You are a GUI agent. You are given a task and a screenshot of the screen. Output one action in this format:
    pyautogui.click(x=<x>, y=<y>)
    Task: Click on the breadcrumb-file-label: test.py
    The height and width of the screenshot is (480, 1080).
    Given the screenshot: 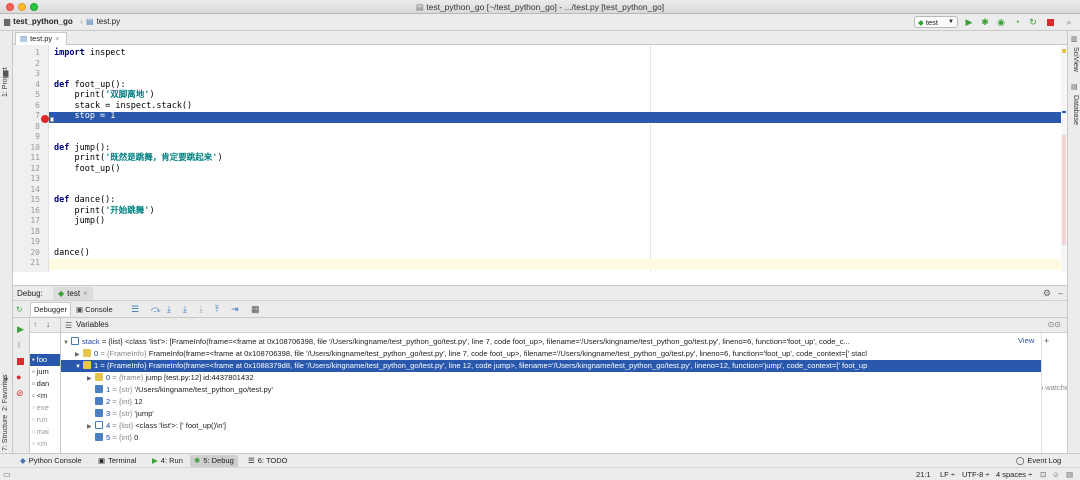 What is the action you would take?
    pyautogui.click(x=108, y=21)
    